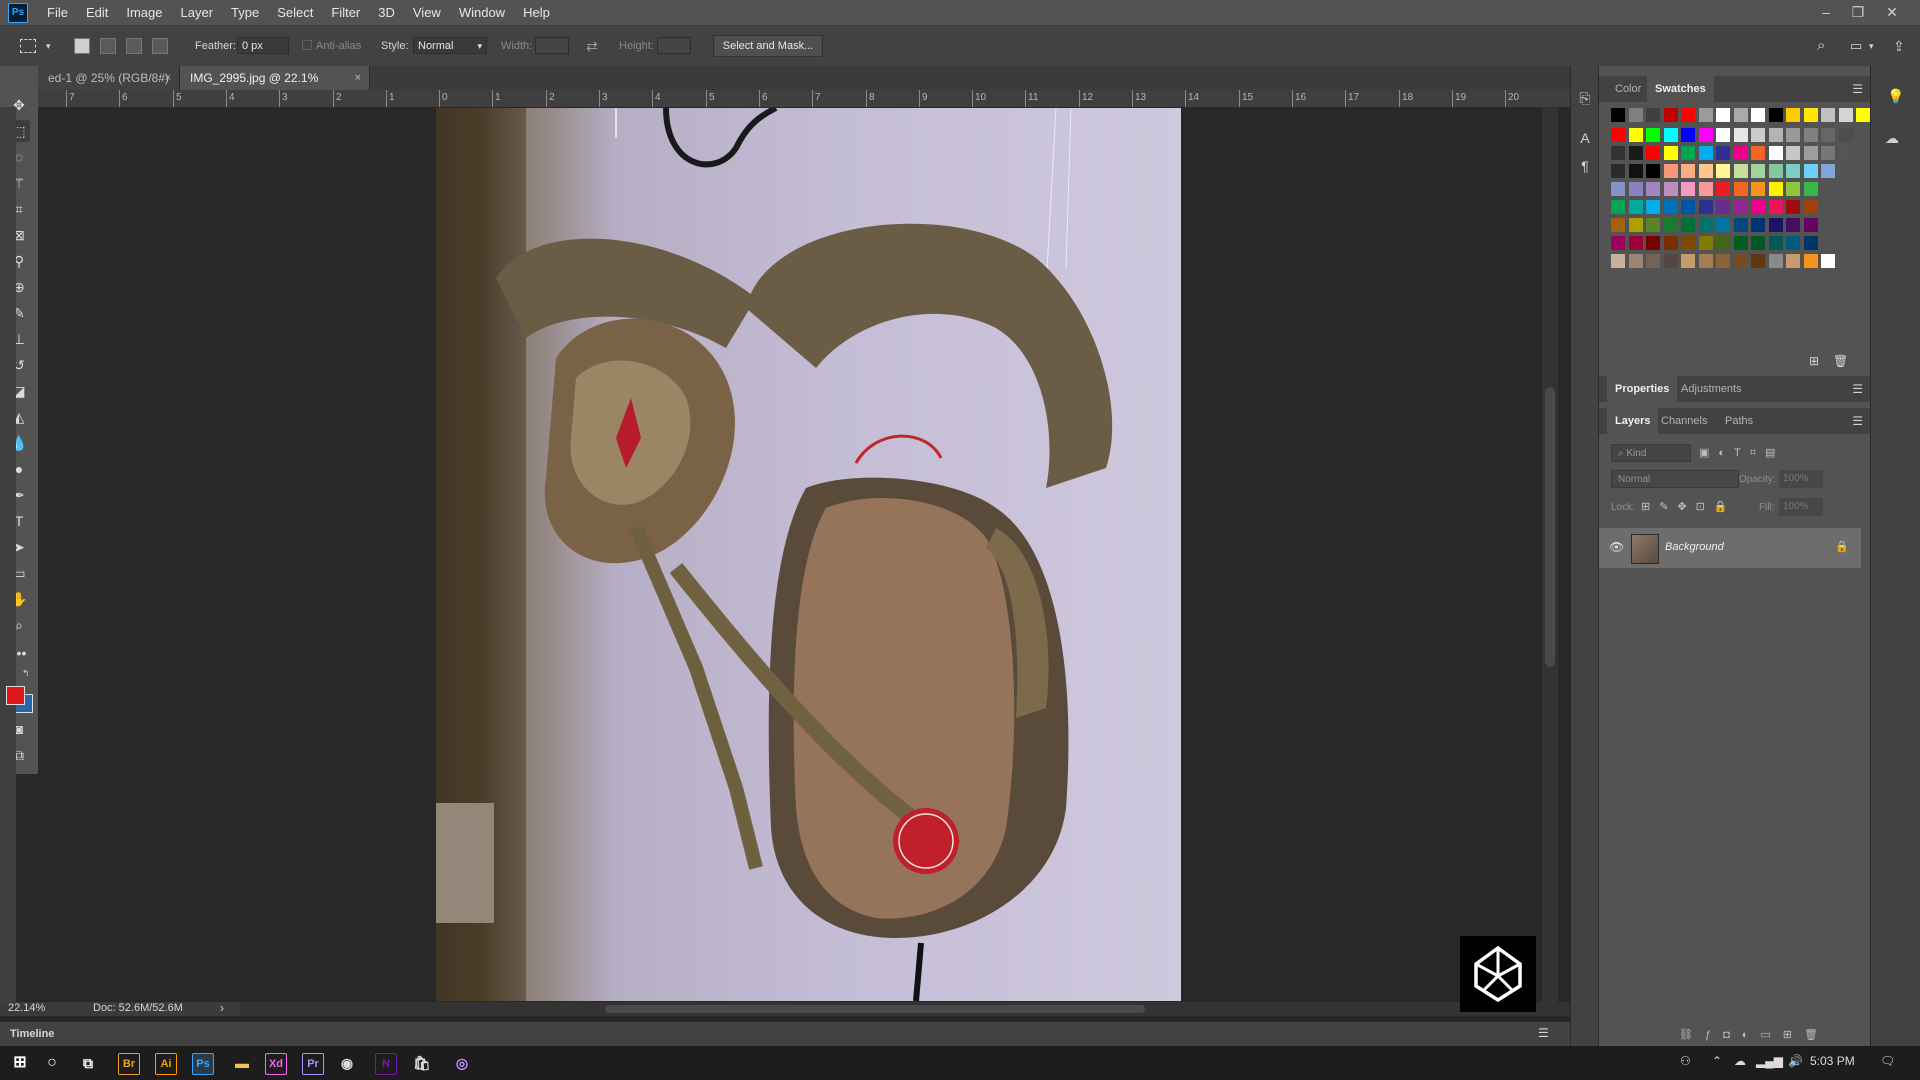 The height and width of the screenshot is (1080, 1920). I want to click on menu-type: Type, so click(245, 12).